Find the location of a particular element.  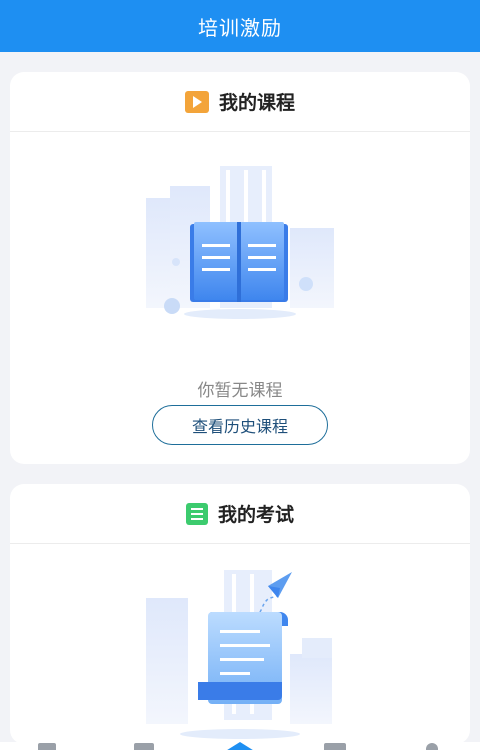

exam-card-header: 我的考试 is located at coordinates (240, 514).